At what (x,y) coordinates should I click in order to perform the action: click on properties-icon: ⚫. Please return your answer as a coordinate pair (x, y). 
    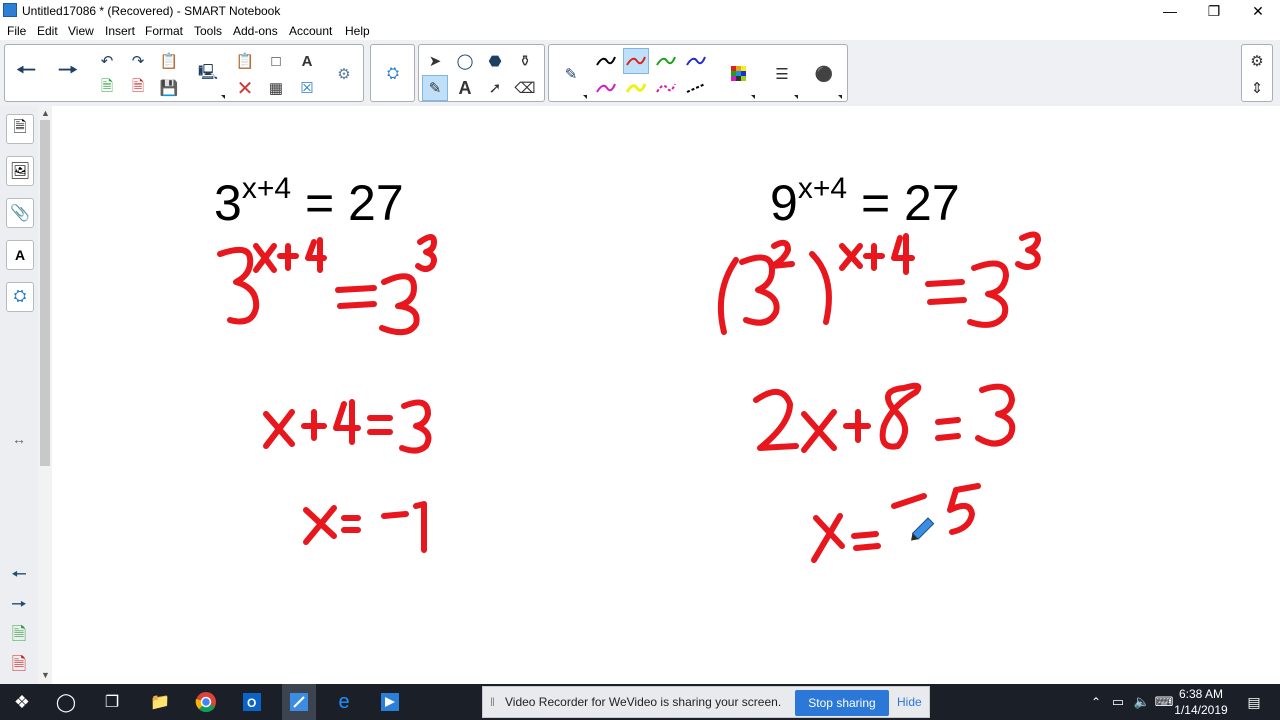
    Looking at the image, I should click on (824, 74).